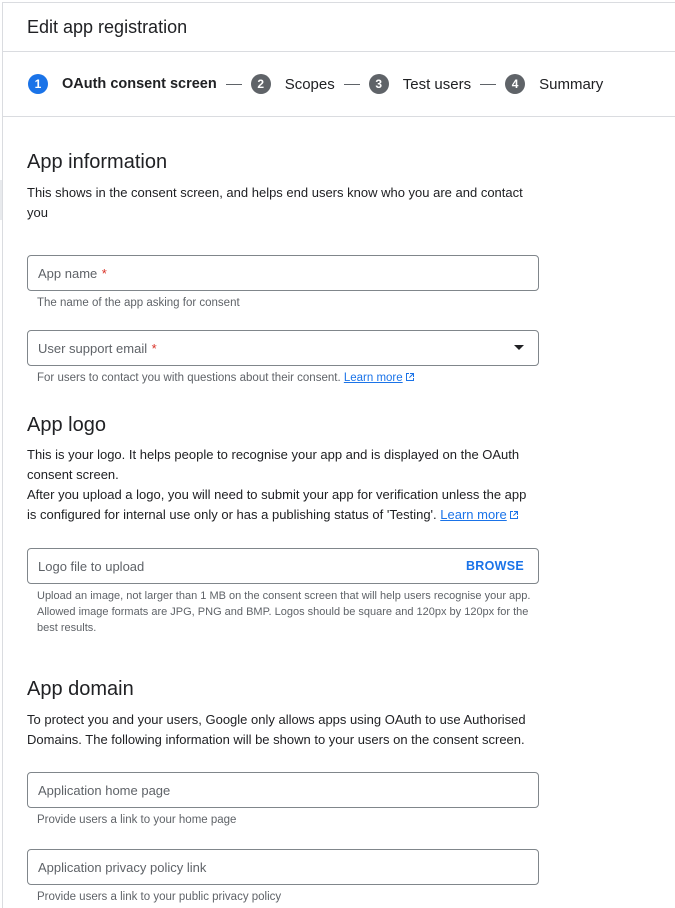 The image size is (675, 908). I want to click on privacy-policy-link-input: Application privacy policy link, so click(283, 867).